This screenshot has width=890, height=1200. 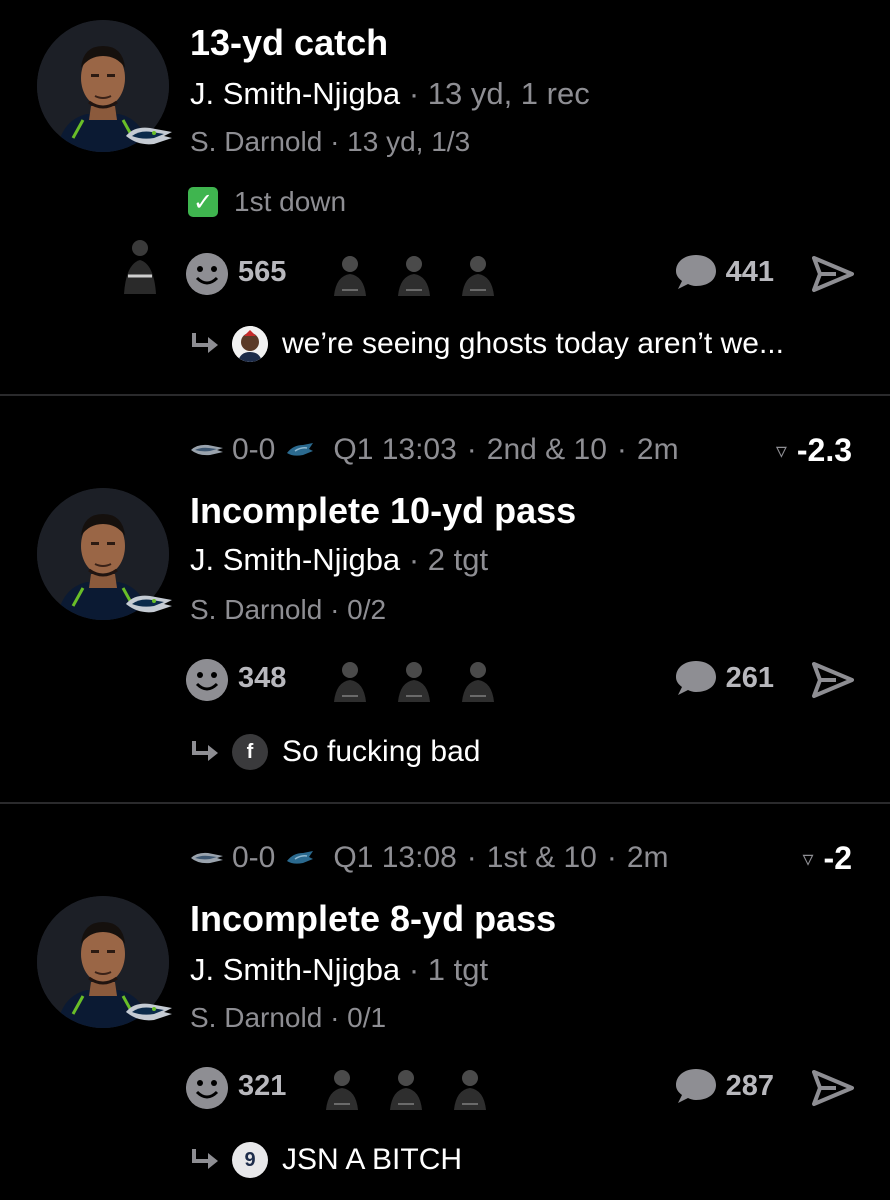 I want to click on reaction-bar: 565 441, so click(x=520, y=274).